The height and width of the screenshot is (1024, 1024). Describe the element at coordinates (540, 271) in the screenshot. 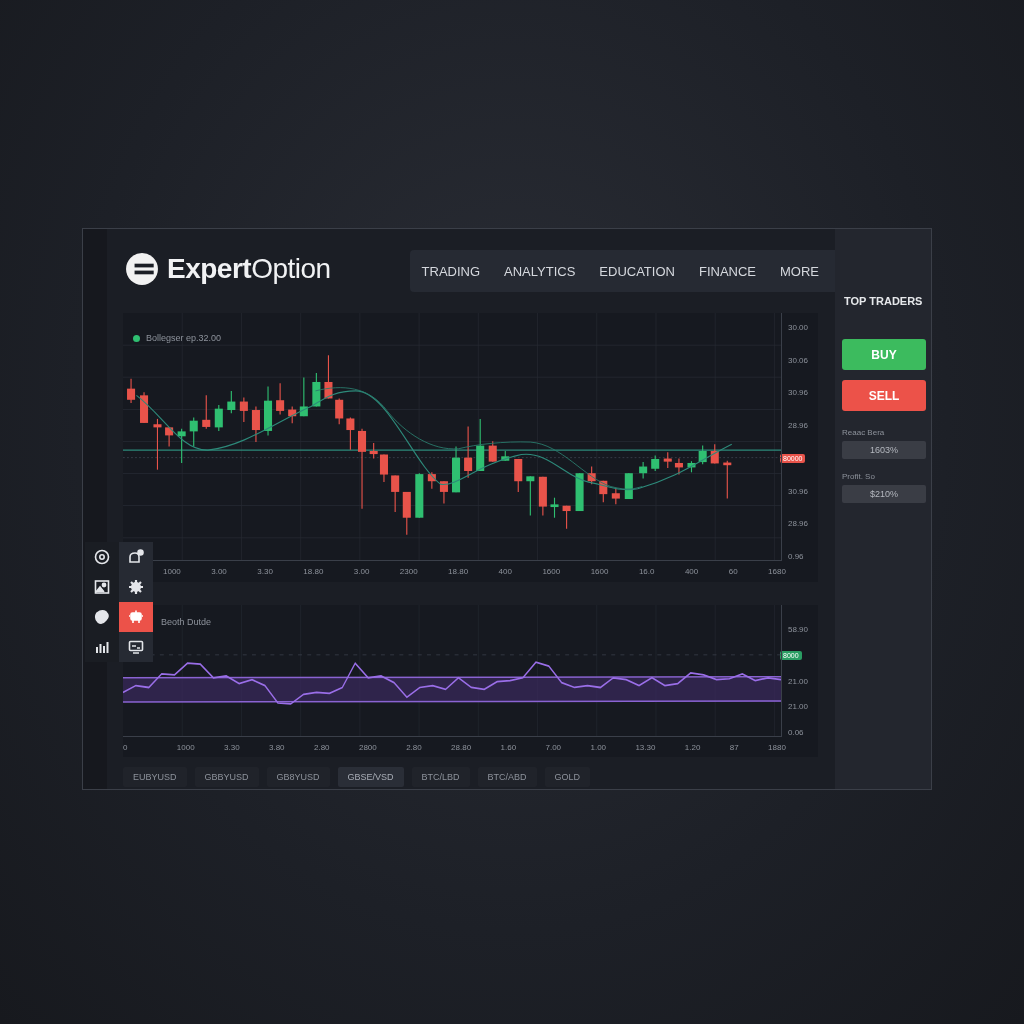

I see `nav-tab: ANALYTICS` at that location.